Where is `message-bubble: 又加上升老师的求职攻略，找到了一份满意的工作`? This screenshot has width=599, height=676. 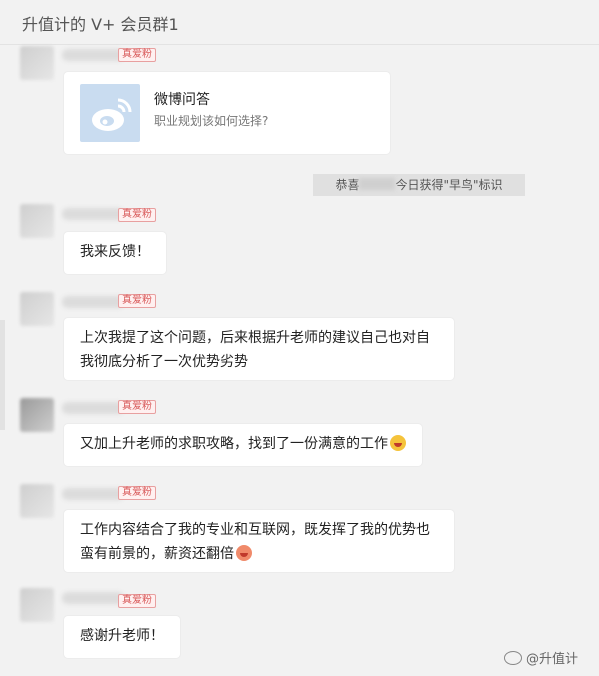 message-bubble: 又加上升老师的求职攻略，找到了一份满意的工作 is located at coordinates (243, 445).